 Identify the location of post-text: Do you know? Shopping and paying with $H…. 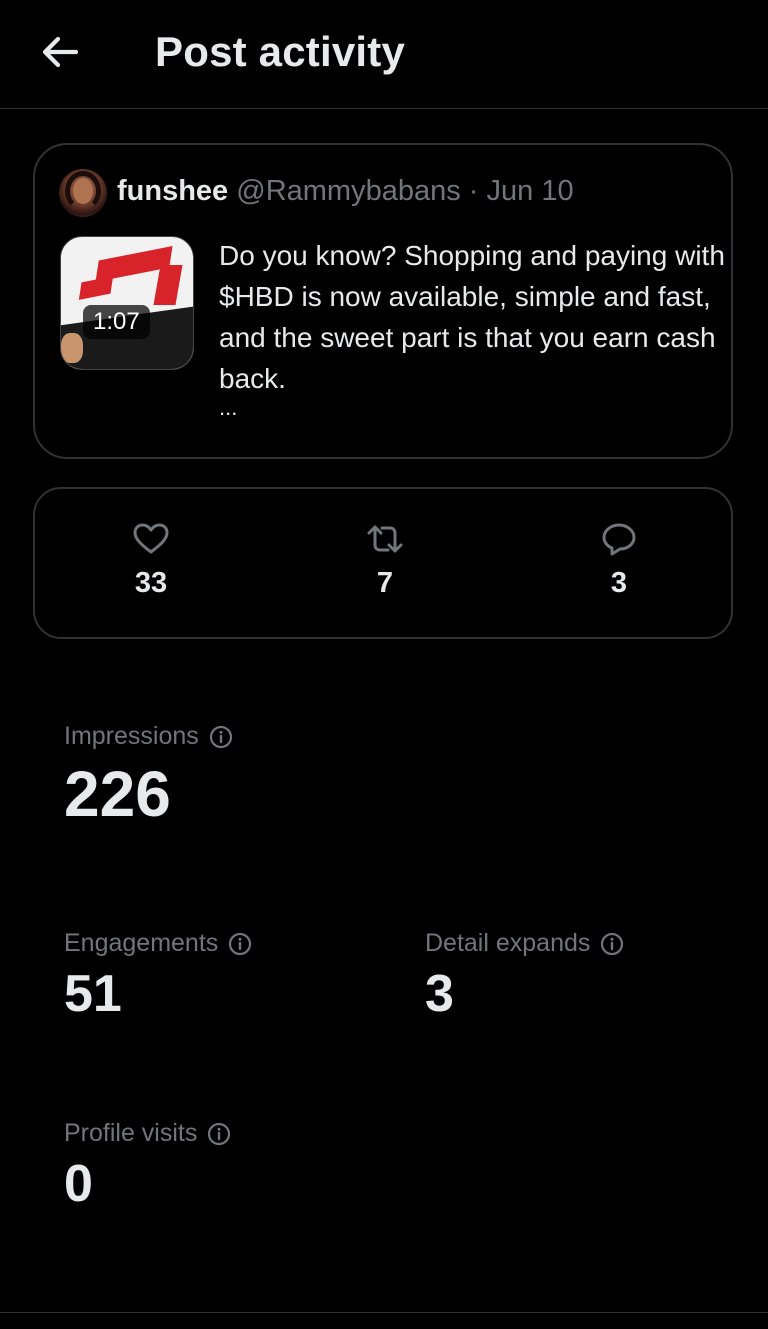
(472, 317).